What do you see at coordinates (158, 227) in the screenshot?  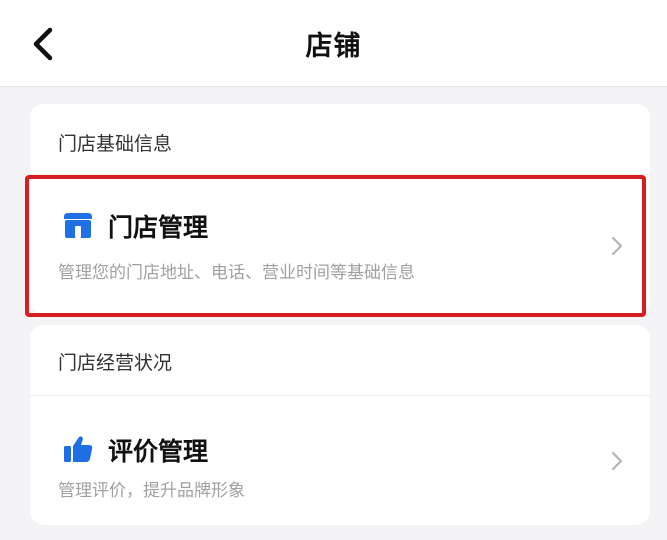 I see `store-management-title: 门店管理` at bounding box center [158, 227].